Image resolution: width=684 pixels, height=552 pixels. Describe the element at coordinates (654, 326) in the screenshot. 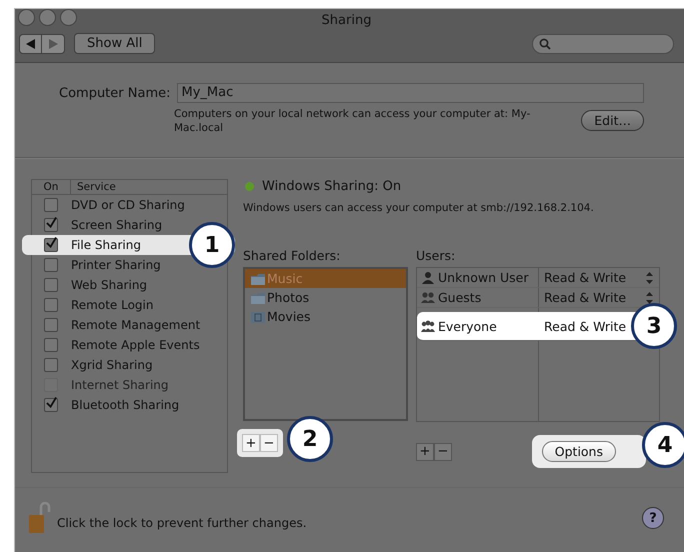

I see `callout-number: 3` at that location.